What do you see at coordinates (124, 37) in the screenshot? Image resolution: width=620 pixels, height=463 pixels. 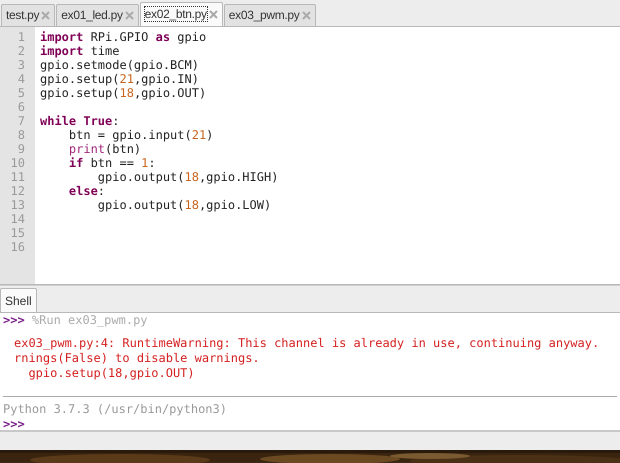 I see `code-line: import RPi.GPIO as gpio` at bounding box center [124, 37].